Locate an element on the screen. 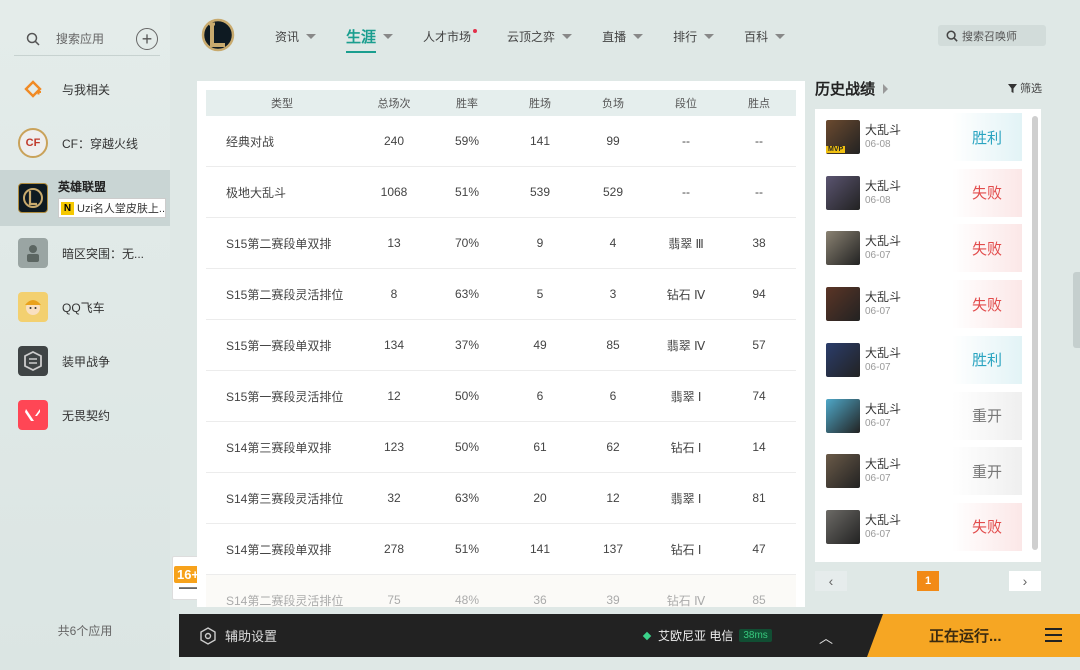 This screenshot has width=1080, height=670. table-cell: 1068 is located at coordinates (394, 192).